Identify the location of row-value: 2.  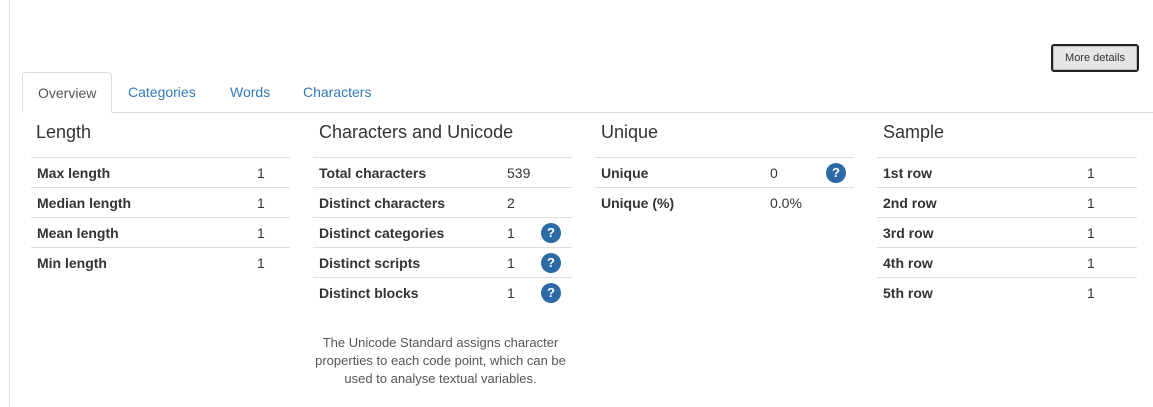
(536, 202).